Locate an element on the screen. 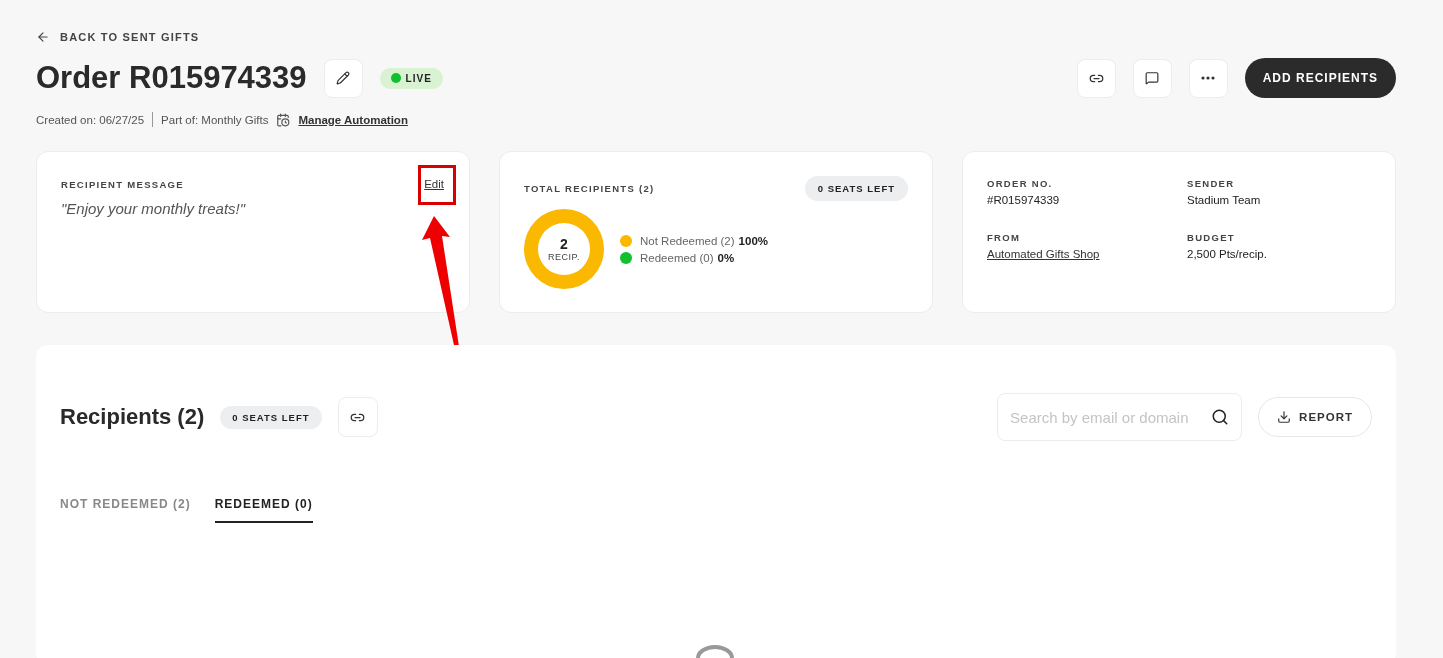 Image resolution: width=1443 pixels, height=658 pixels. card-label: TOTAL RECIPIENTS (2) is located at coordinates (589, 188).